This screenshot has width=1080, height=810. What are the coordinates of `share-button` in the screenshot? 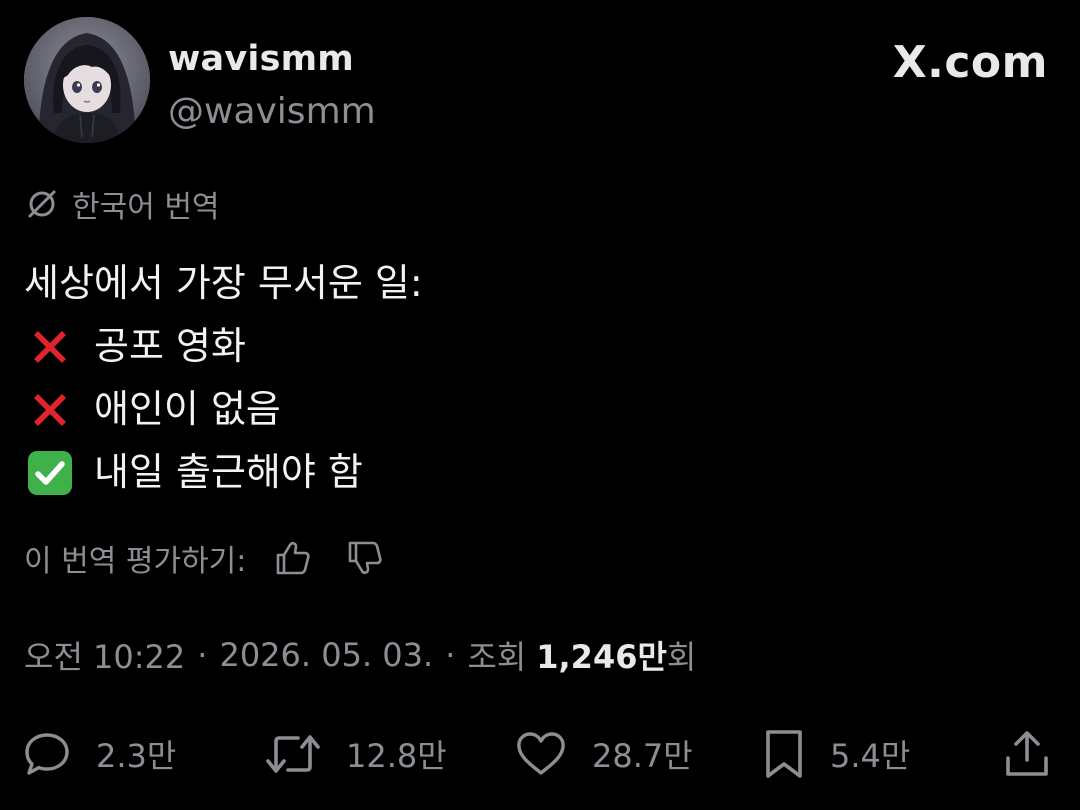 It's located at (1039, 754).